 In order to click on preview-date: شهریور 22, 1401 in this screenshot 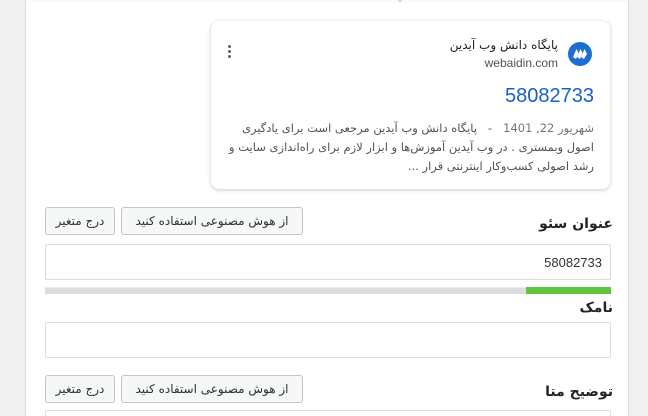, I will do `click(548, 128)`.